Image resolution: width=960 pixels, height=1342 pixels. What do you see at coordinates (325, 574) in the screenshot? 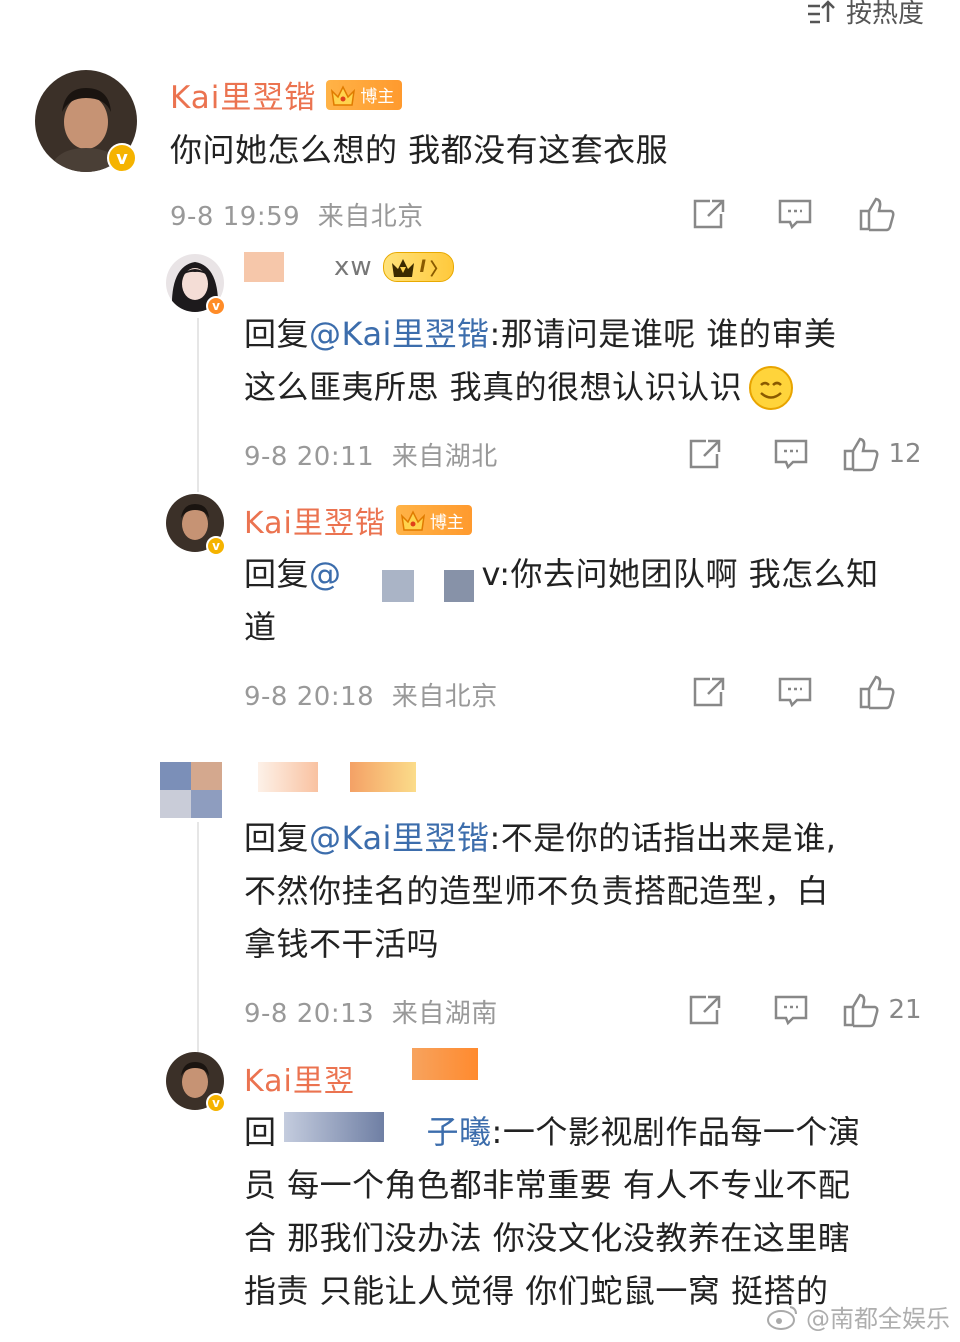
I see `mention-link: @` at bounding box center [325, 574].